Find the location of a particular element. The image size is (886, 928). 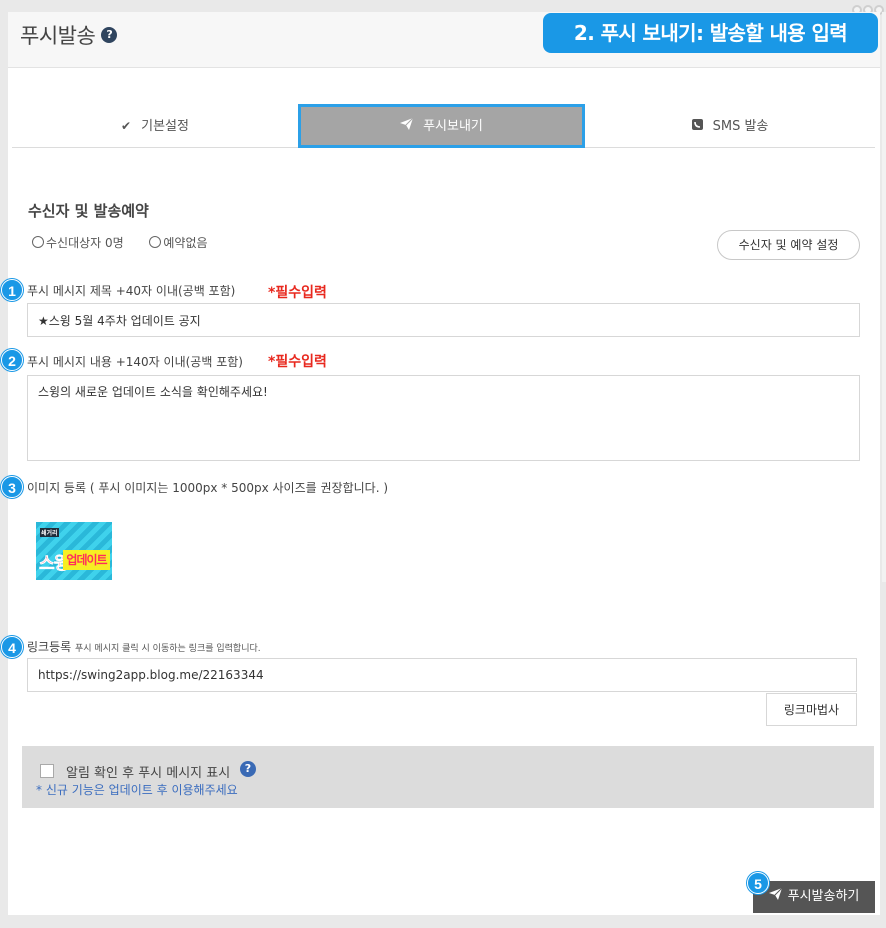

reservation-status: 예약없음 is located at coordinates (185, 243).